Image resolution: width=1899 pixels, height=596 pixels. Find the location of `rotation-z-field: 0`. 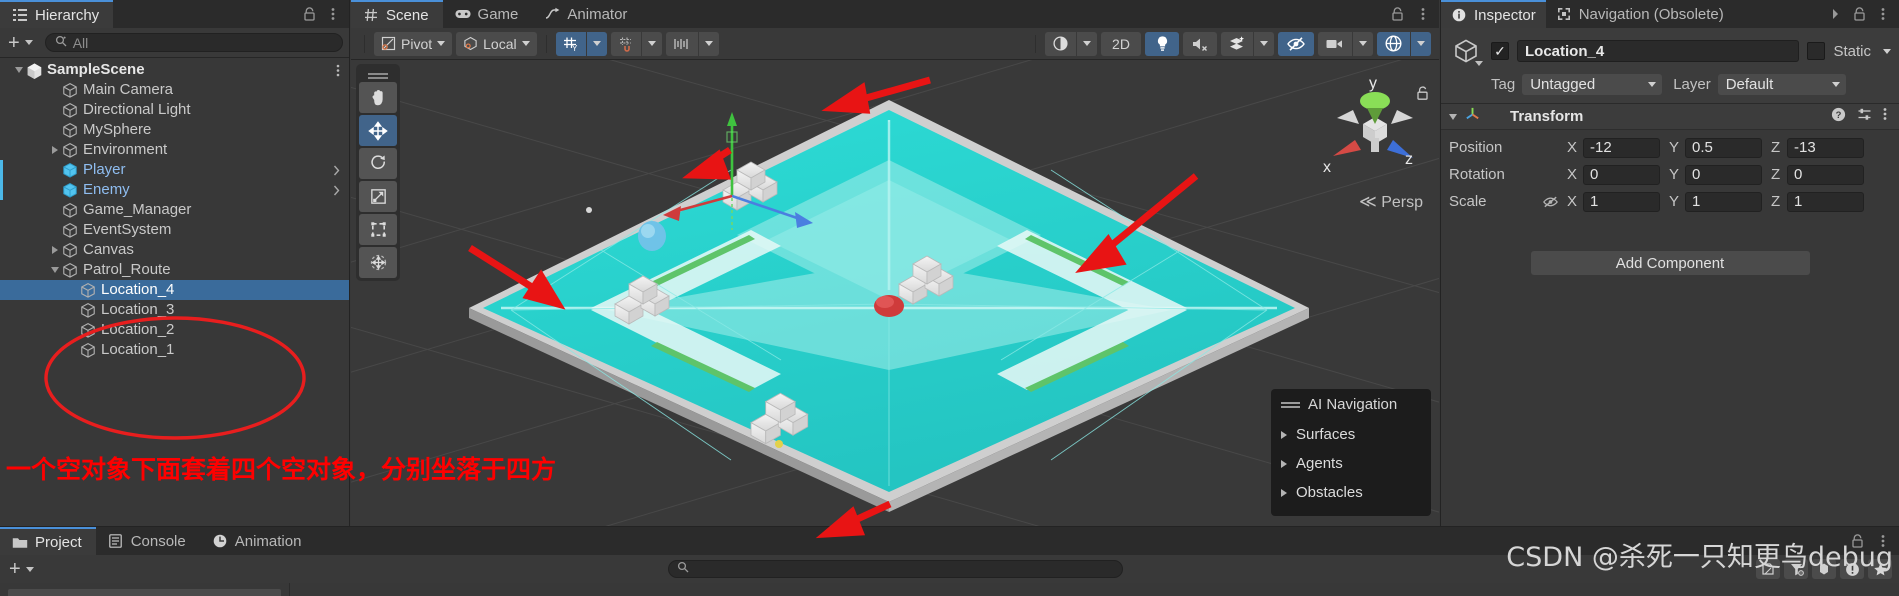

rotation-z-field: 0 is located at coordinates (1825, 174).